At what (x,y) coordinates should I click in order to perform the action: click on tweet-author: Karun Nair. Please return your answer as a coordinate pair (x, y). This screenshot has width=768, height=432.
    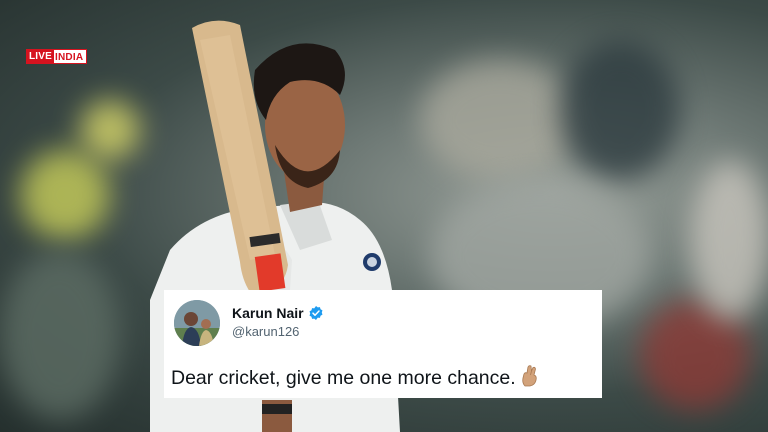
    Looking at the image, I should click on (278, 313).